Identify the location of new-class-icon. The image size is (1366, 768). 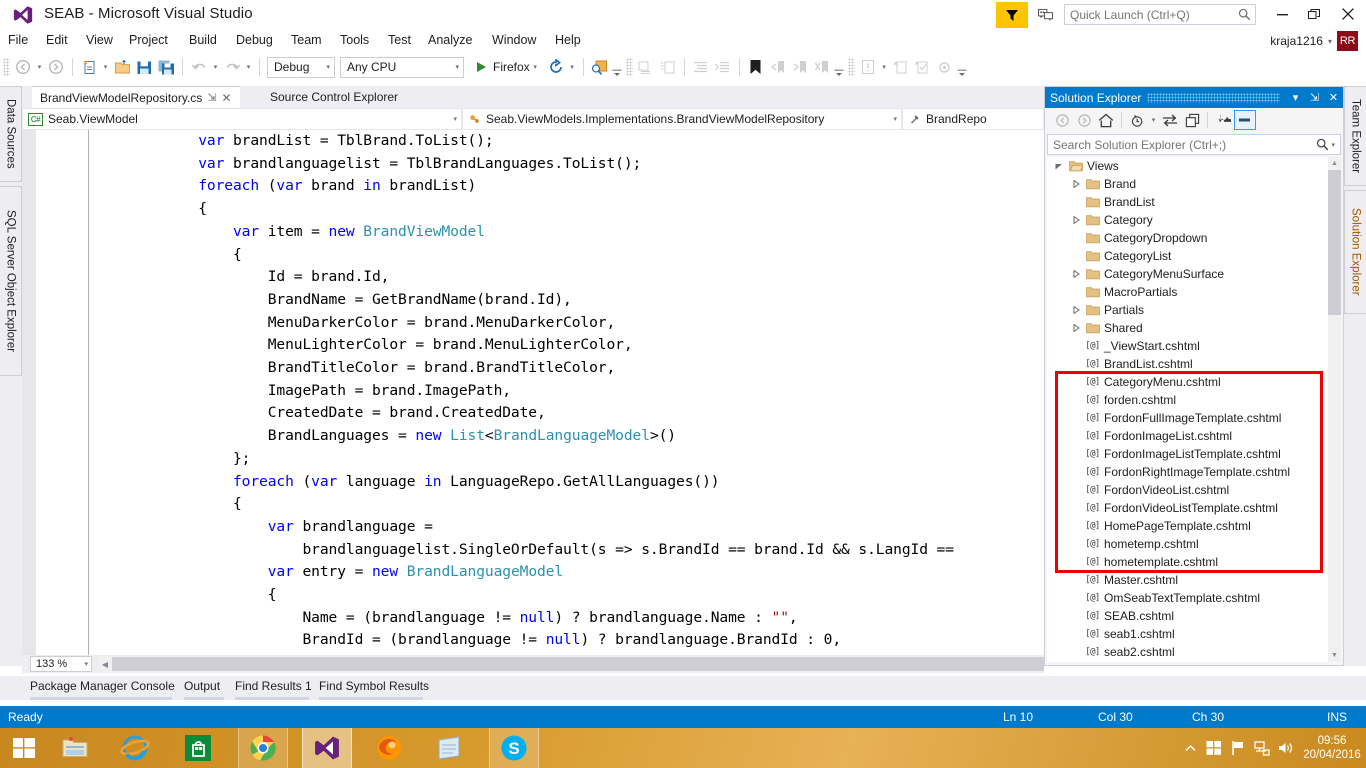
(901, 67).